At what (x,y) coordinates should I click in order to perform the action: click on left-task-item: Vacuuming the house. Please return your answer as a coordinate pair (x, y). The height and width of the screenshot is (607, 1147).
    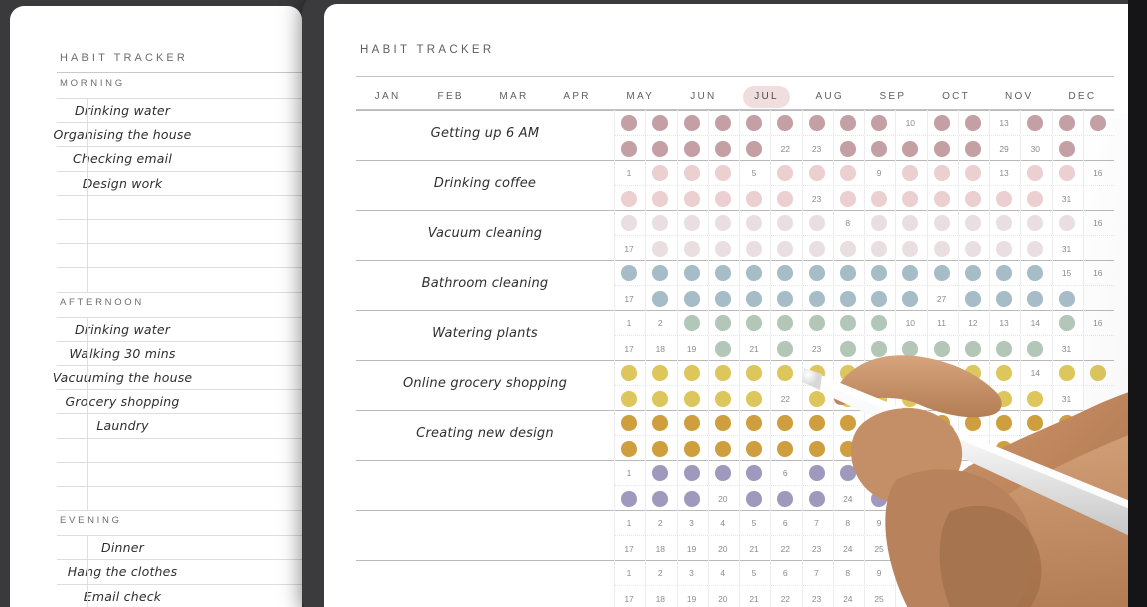
    Looking at the image, I should click on (122, 377).